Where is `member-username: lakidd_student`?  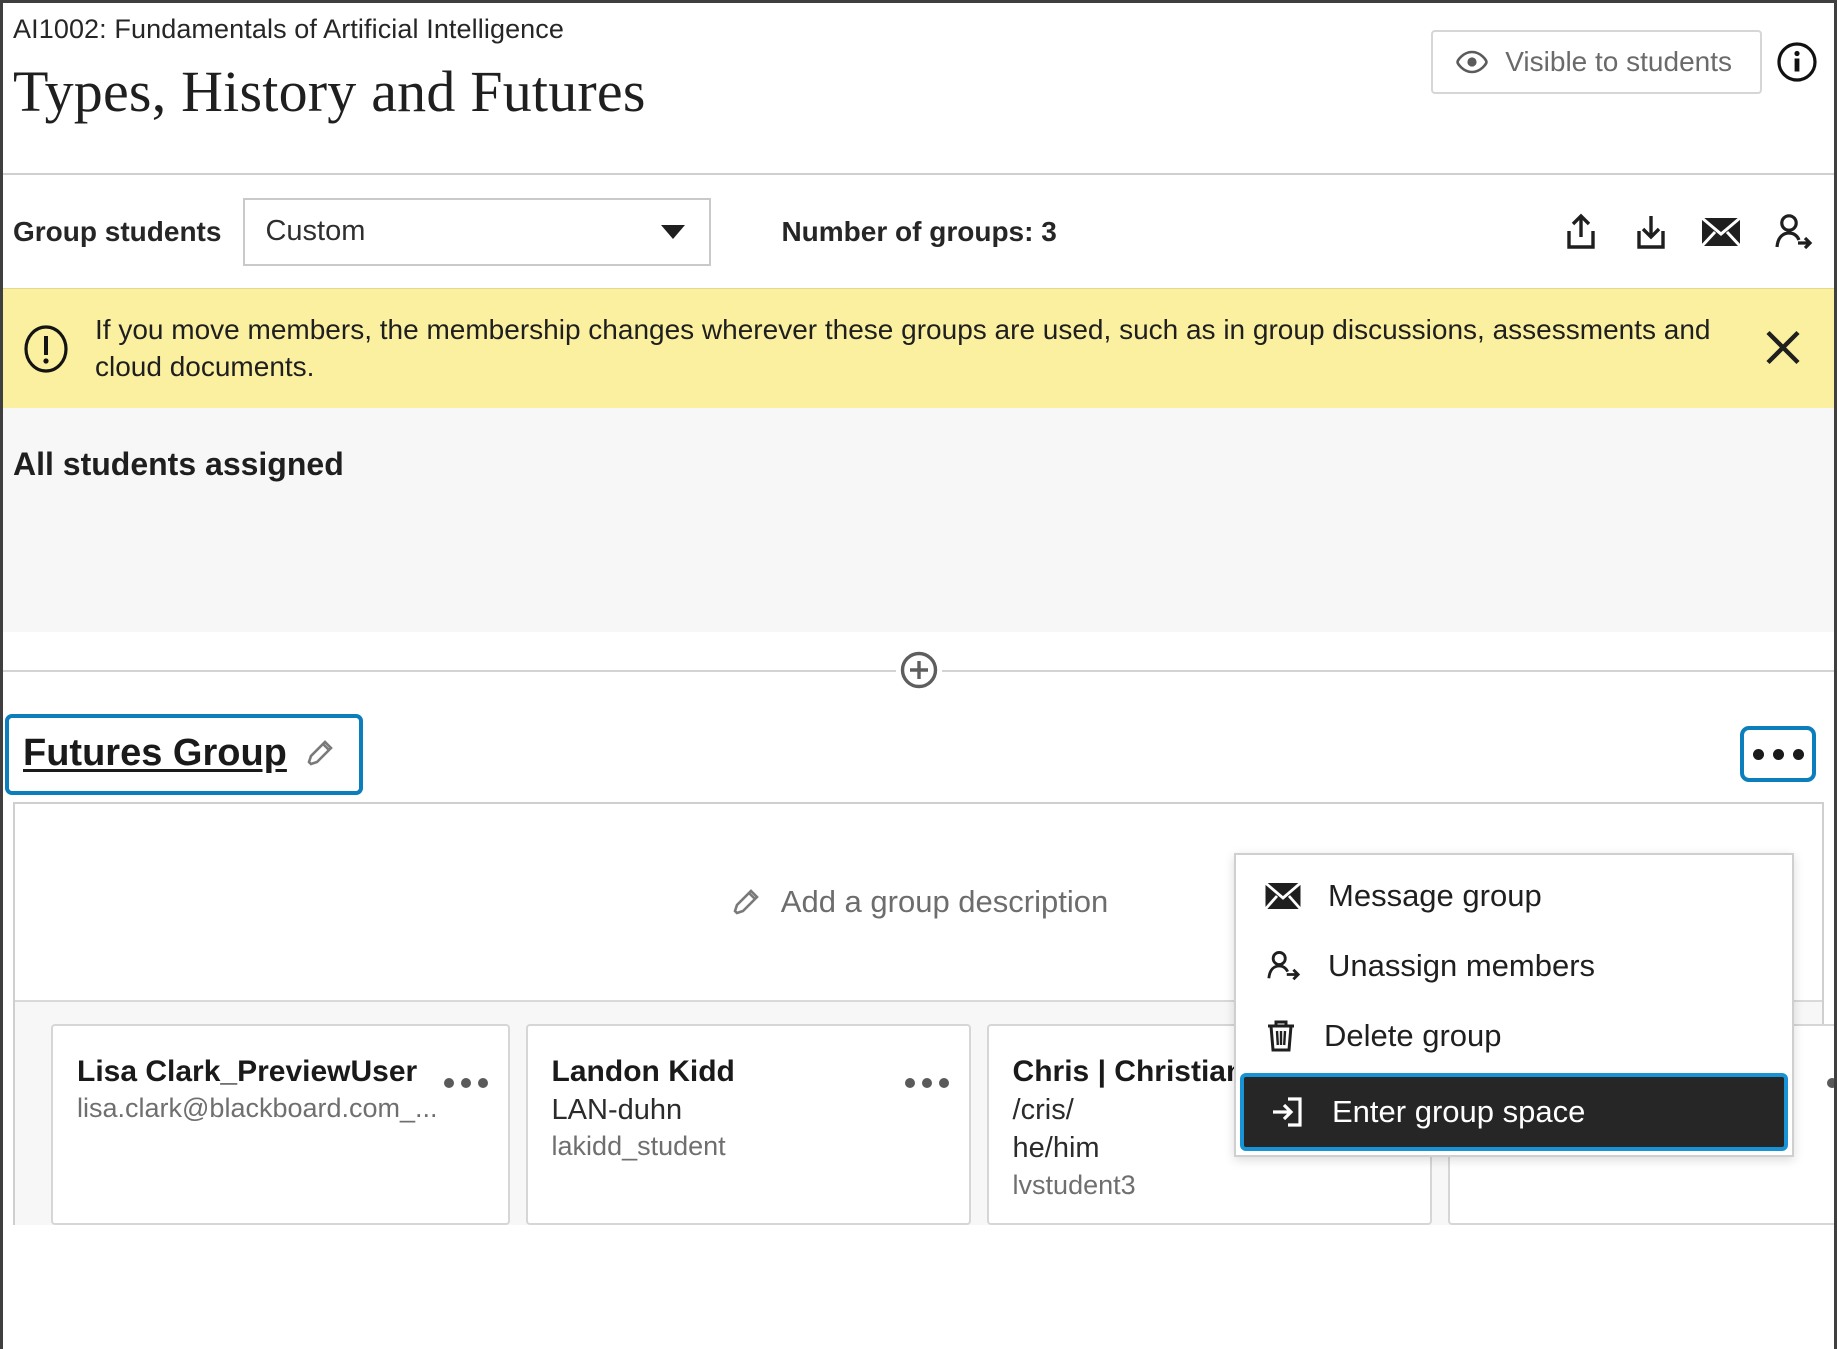
member-username: lakidd_student is located at coordinates (638, 1146).